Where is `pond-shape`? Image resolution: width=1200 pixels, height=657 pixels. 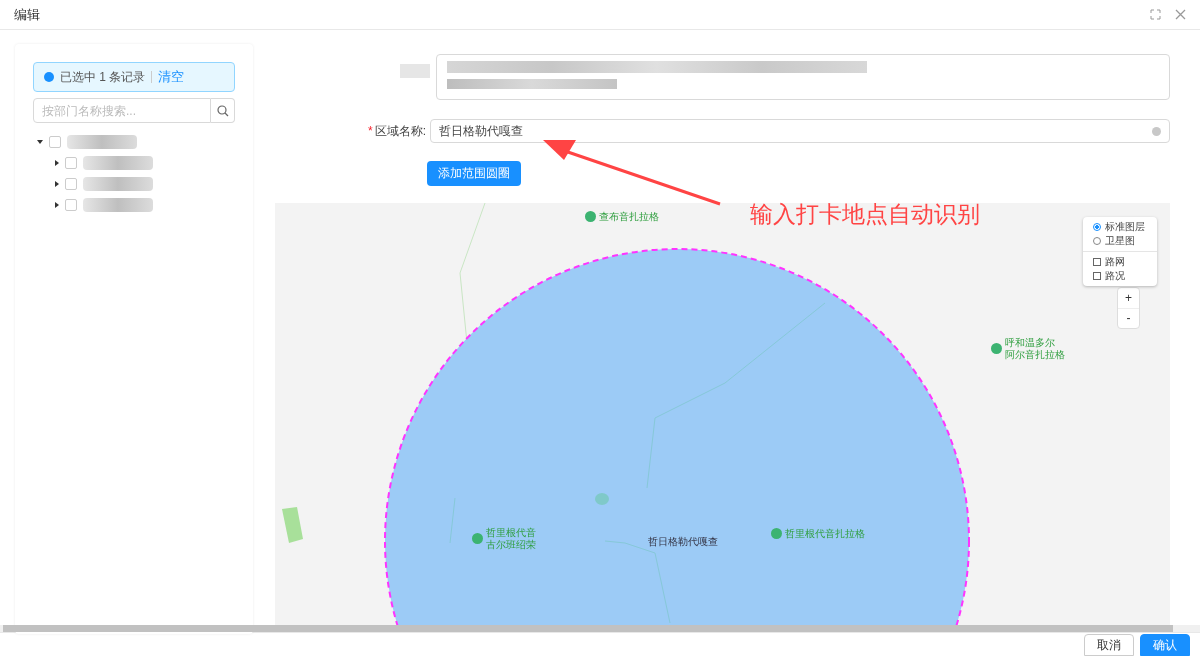
pond-shape is located at coordinates (602, 498).